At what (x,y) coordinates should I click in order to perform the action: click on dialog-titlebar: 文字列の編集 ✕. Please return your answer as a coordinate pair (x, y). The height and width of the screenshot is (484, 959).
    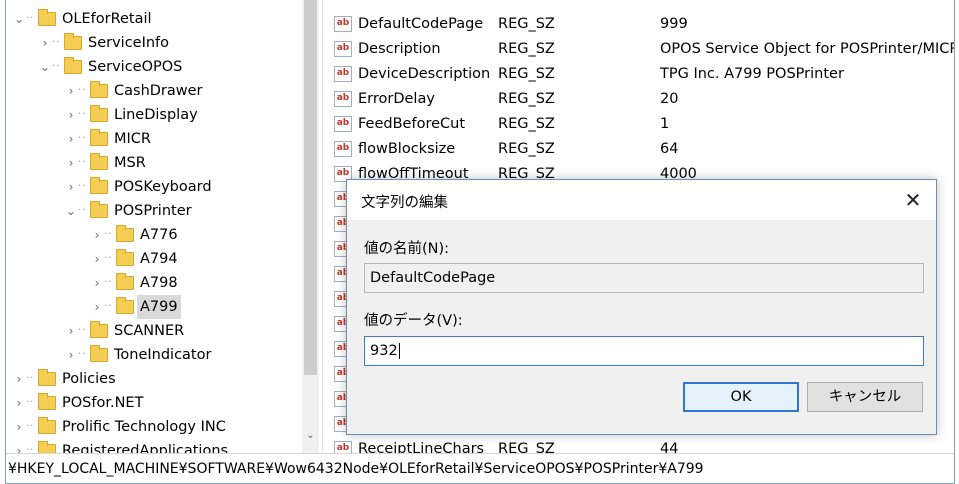
    Looking at the image, I should click on (641, 200).